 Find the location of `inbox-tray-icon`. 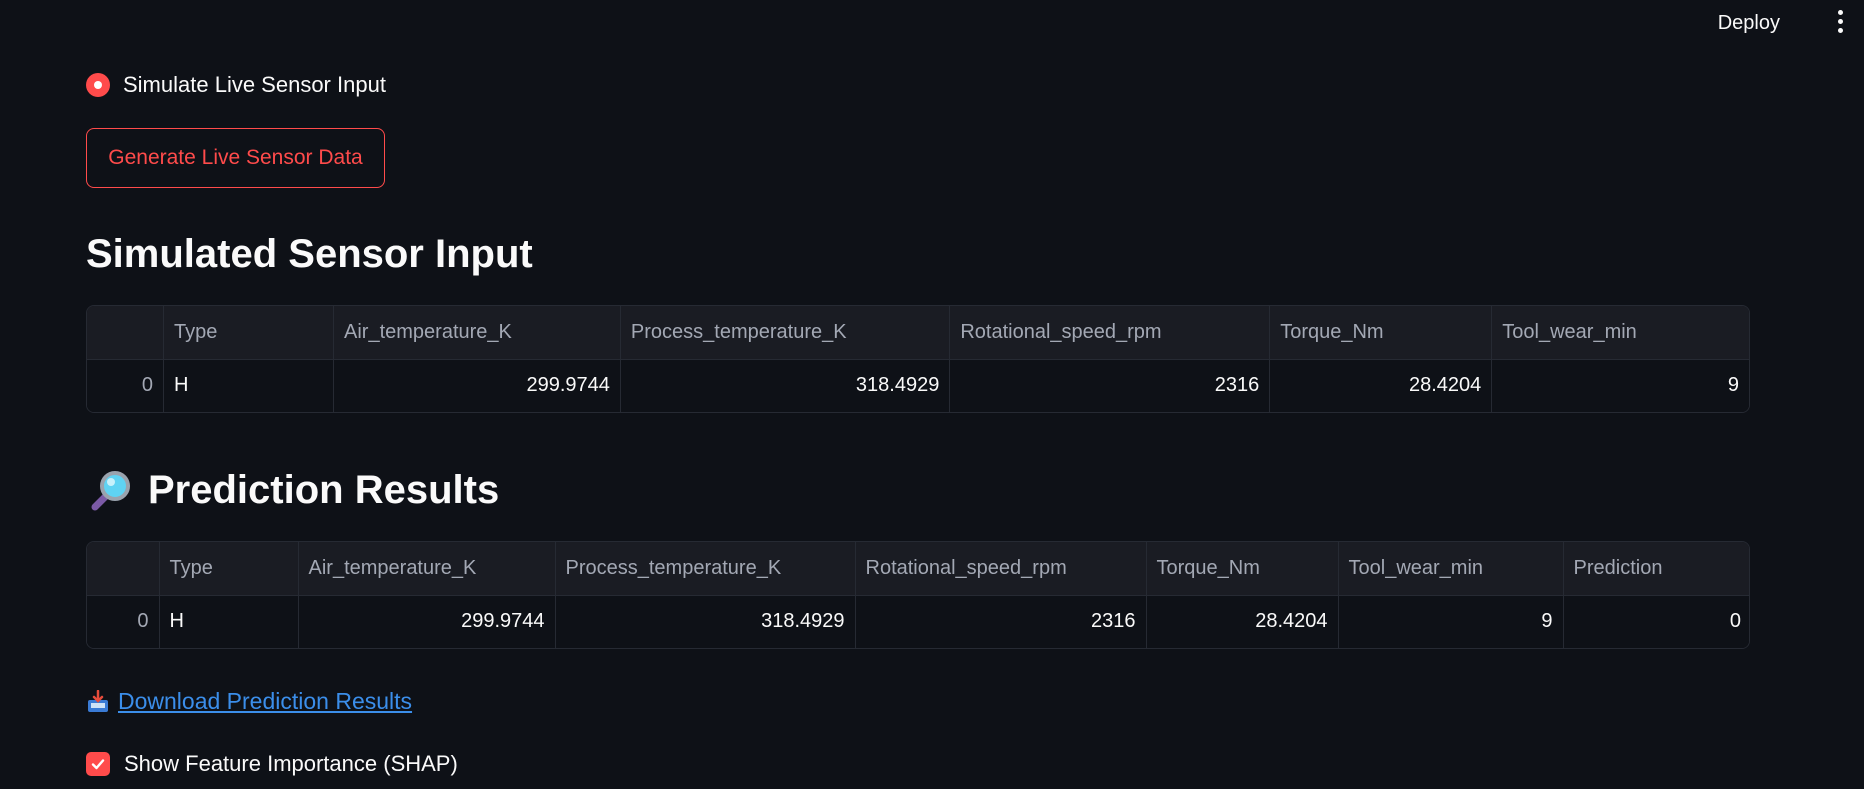

inbox-tray-icon is located at coordinates (98, 700).